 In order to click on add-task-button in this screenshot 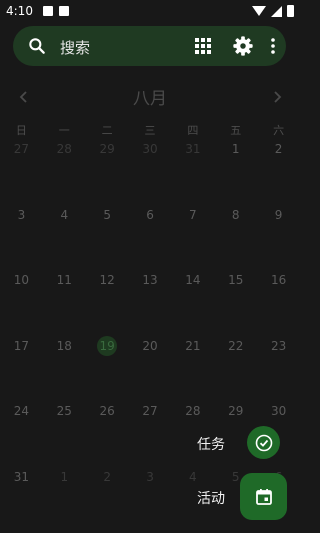, I will do `click(263, 442)`.